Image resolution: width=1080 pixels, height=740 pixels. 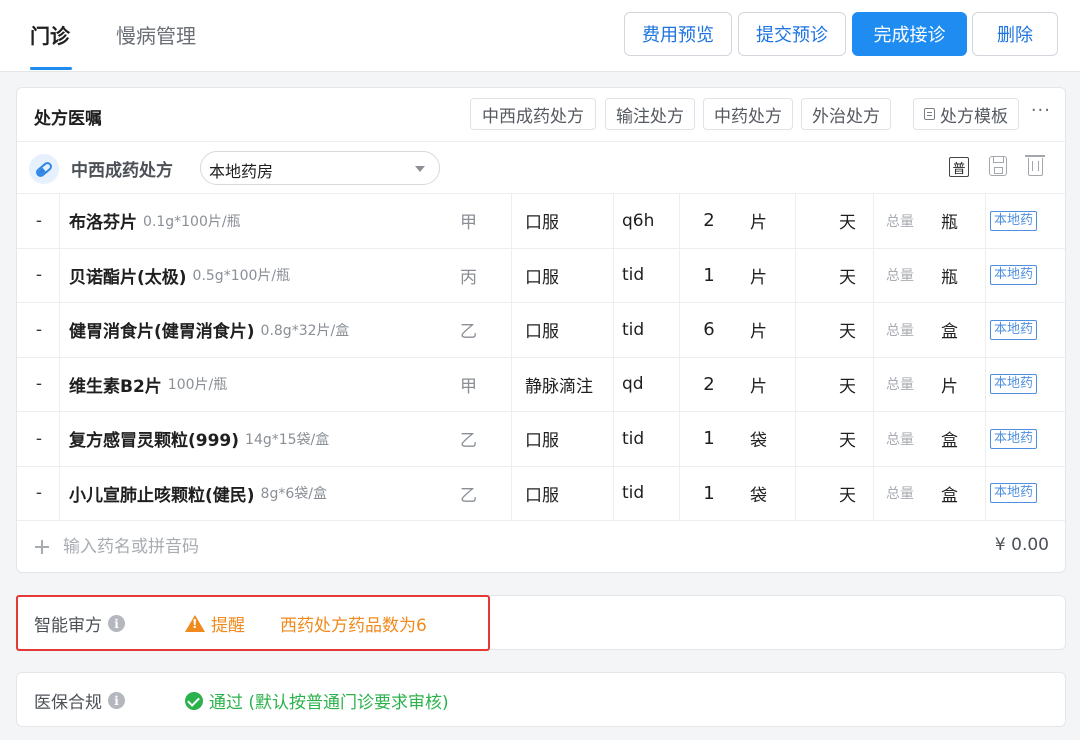 I want to click on submit-precheck-button: 提交预诊, so click(x=792, y=34).